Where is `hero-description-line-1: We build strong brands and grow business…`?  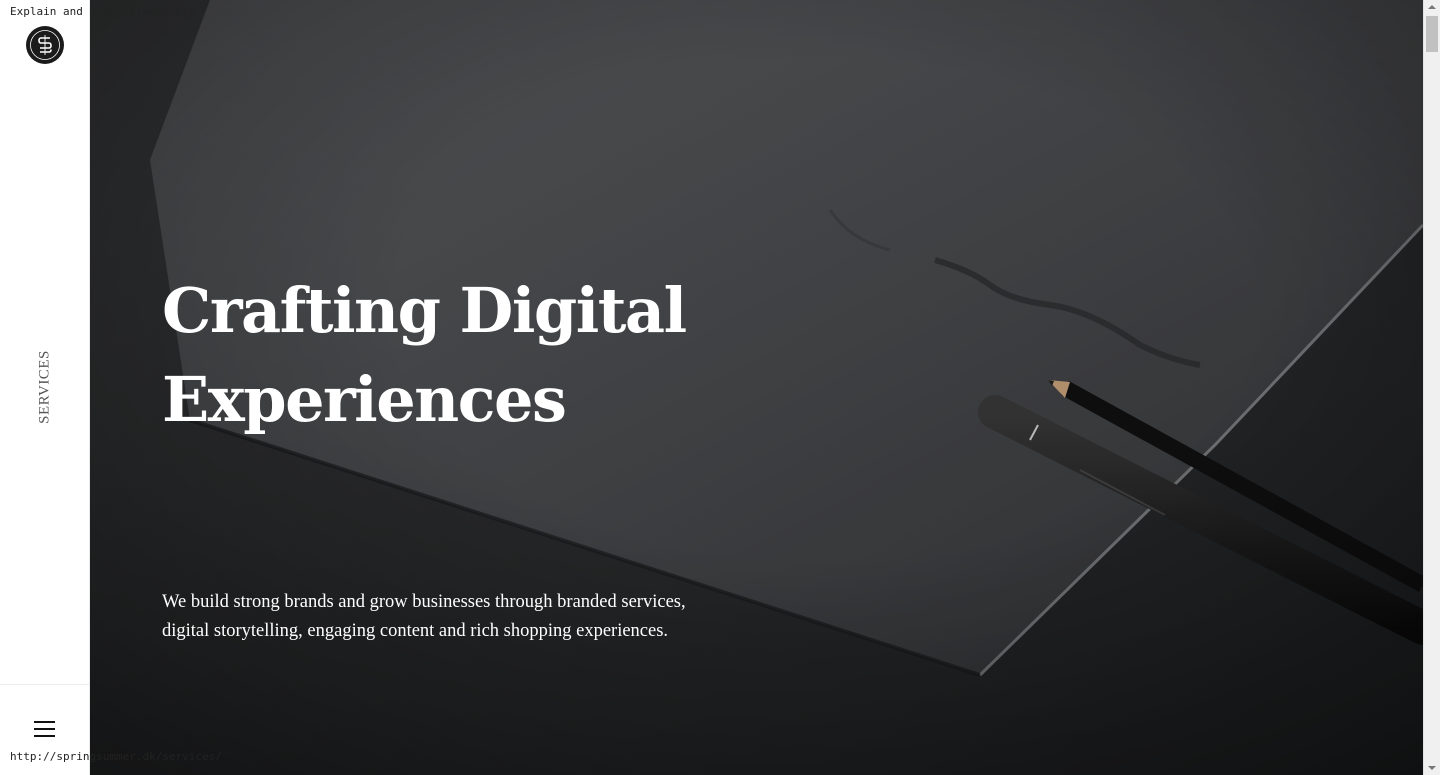
hero-description-line-1: We build strong brands and grow business… is located at coordinates (424, 602).